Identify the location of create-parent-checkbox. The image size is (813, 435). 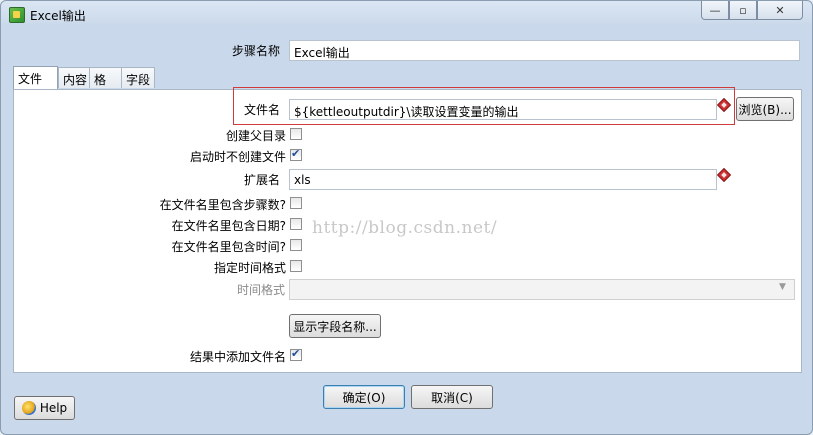
(296, 134).